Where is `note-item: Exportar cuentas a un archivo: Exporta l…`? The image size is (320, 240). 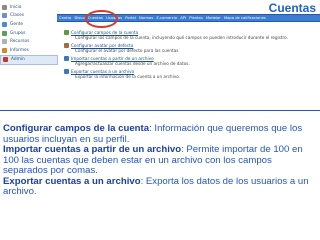
note-item: Exportar cuentas a un archivo: Exporta l… is located at coordinates (159, 186).